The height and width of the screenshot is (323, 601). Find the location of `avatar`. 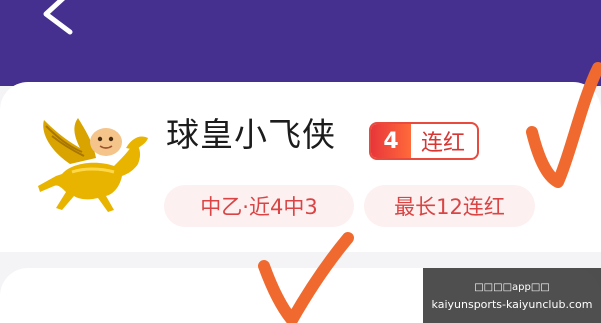

avatar is located at coordinates (86, 167).